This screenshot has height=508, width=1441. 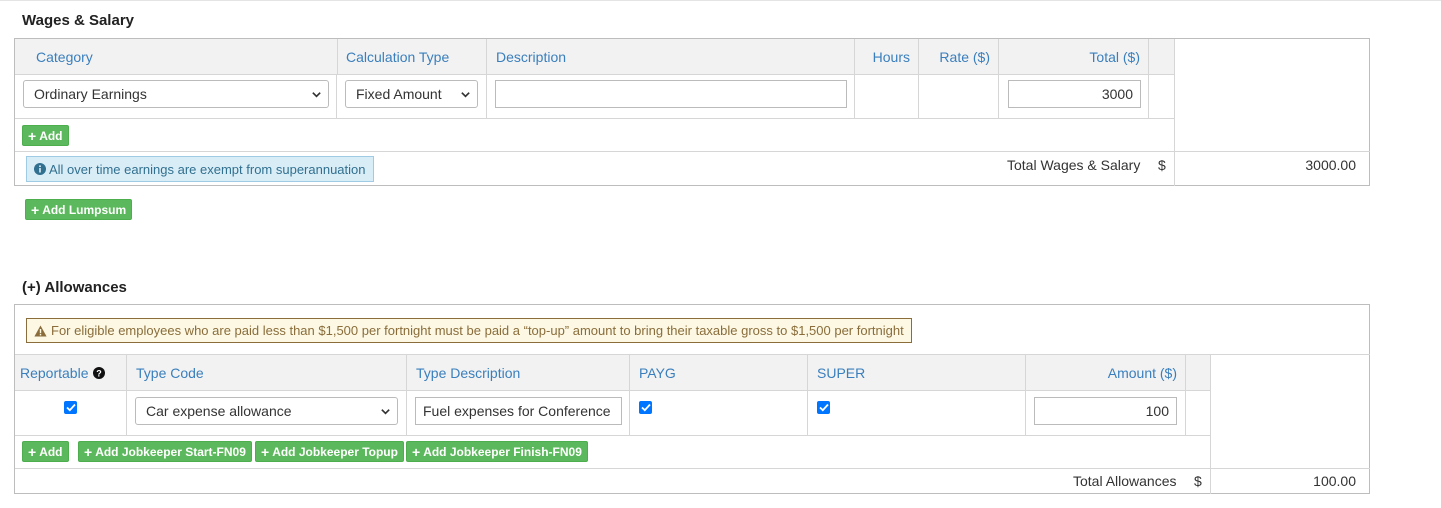 What do you see at coordinates (1074, 56) in the screenshot?
I see `col-total: Total ($)` at bounding box center [1074, 56].